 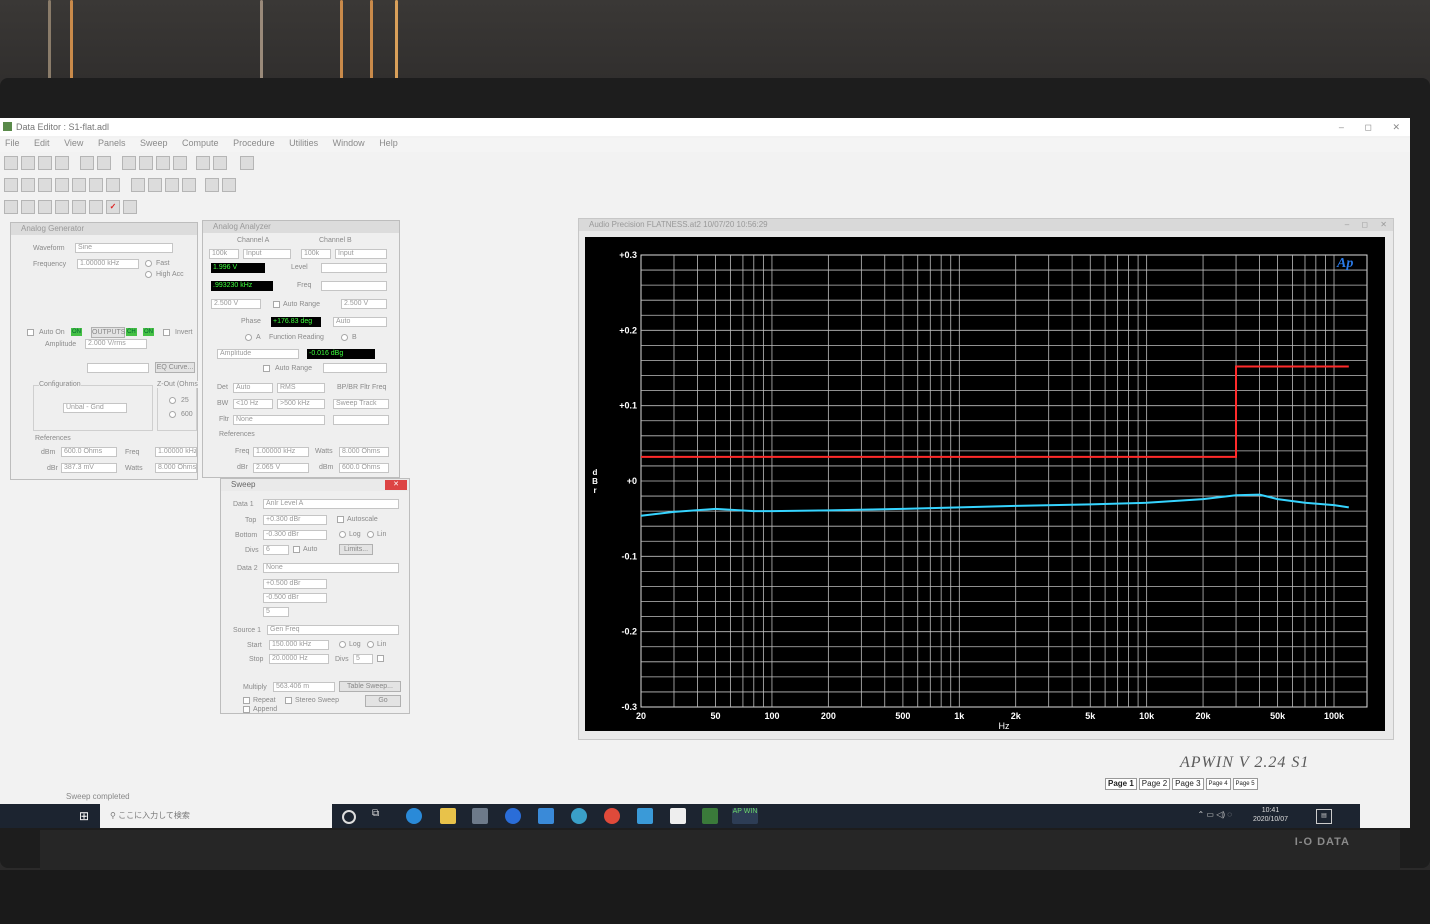 What do you see at coordinates (155, 185) in the screenshot?
I see `sweep-start-icon` at bounding box center [155, 185].